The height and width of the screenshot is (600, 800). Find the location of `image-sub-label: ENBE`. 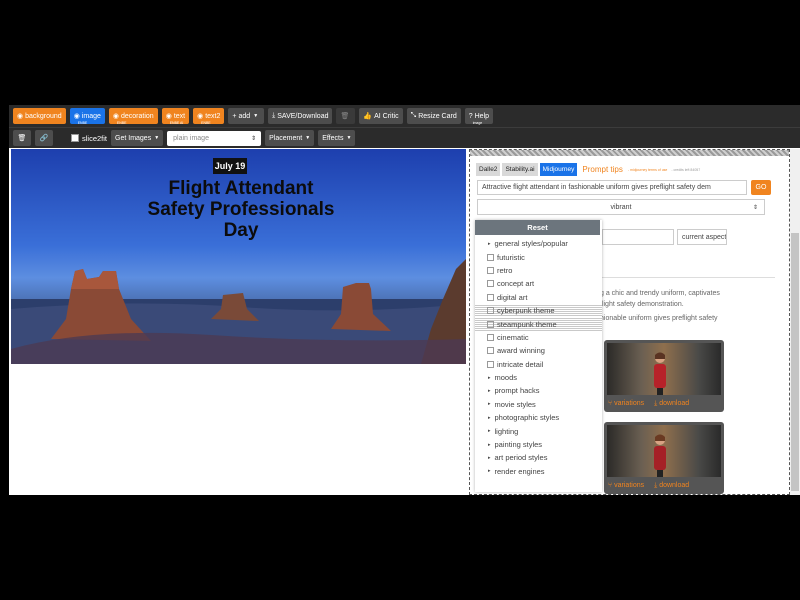

image-sub-label: ENBE is located at coordinates (82, 123).